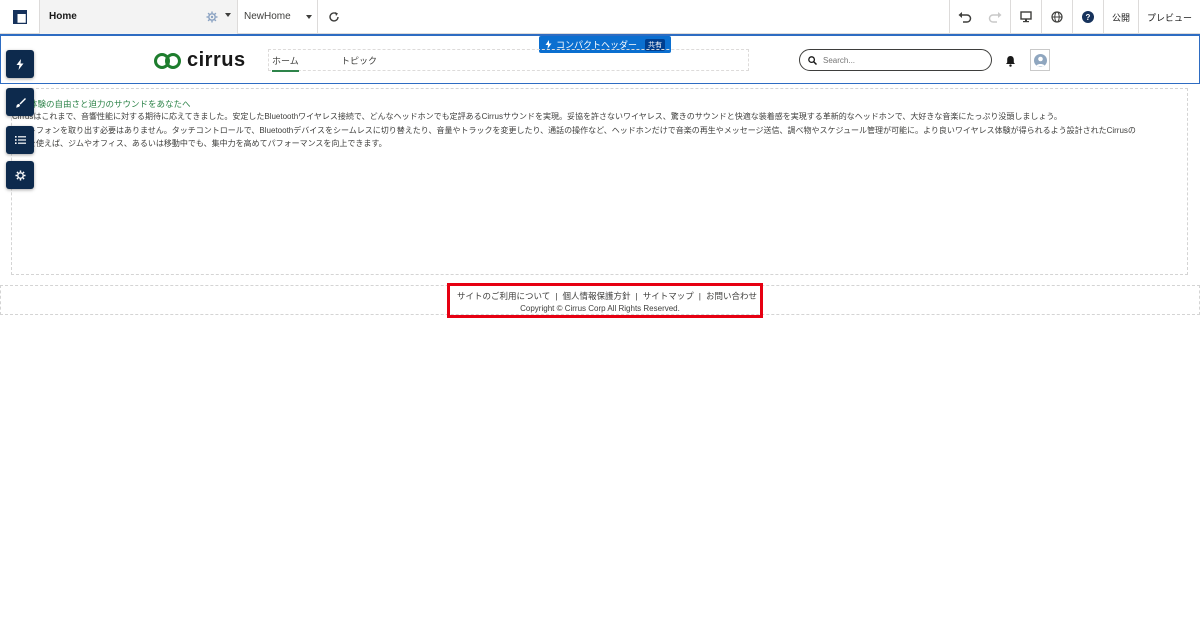  I want to click on toolbar-right: ? 公開 プレビュー, so click(1074, 17).